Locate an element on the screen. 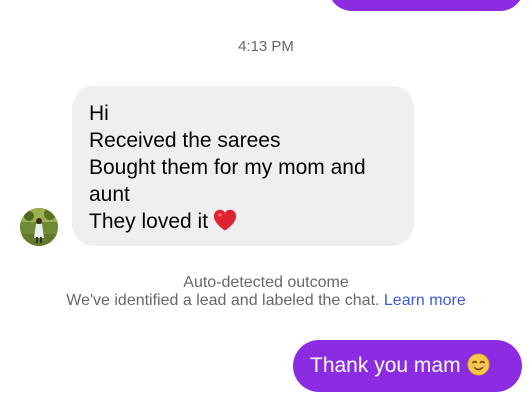 The image size is (532, 394). outgoing-message-text: Thank you mam is located at coordinates (385, 365).